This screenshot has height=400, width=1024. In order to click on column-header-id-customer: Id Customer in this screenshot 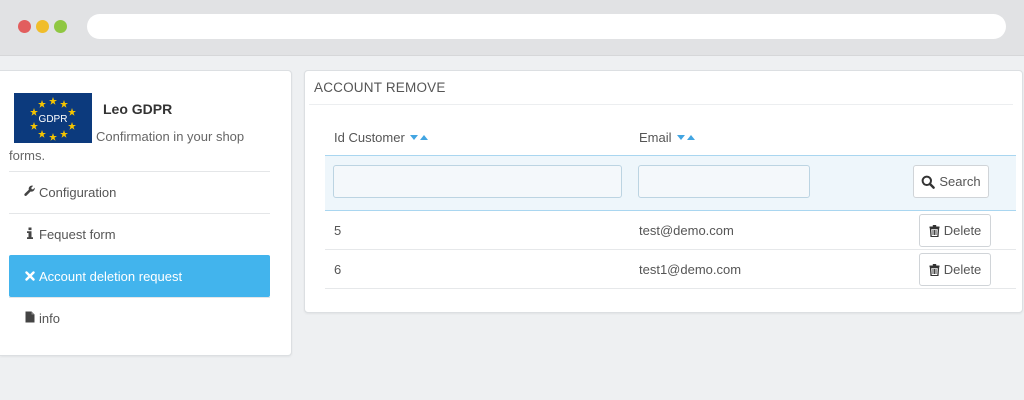, I will do `click(381, 137)`.